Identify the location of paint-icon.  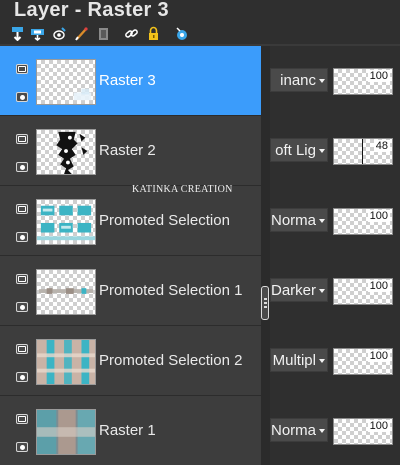
(81, 33).